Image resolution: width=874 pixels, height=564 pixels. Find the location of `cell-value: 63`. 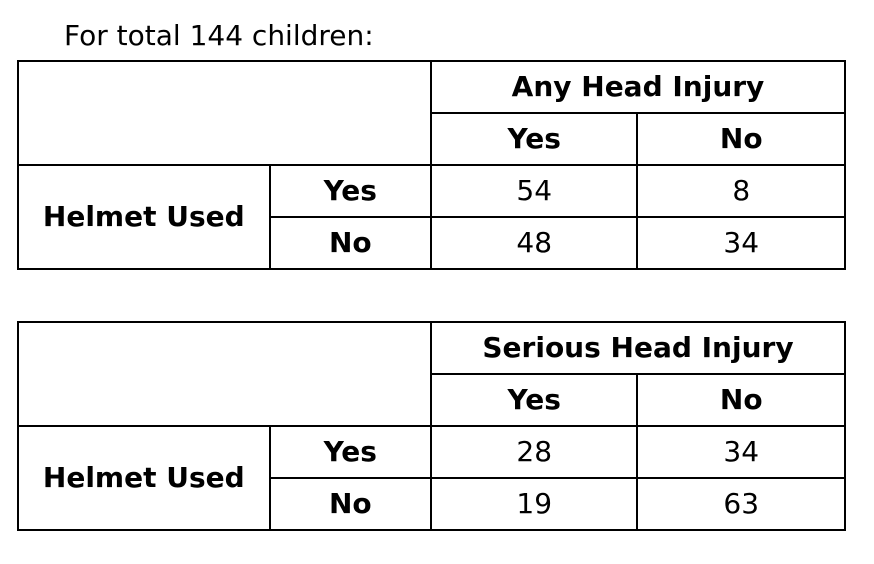

cell-value: 63 is located at coordinates (741, 504).